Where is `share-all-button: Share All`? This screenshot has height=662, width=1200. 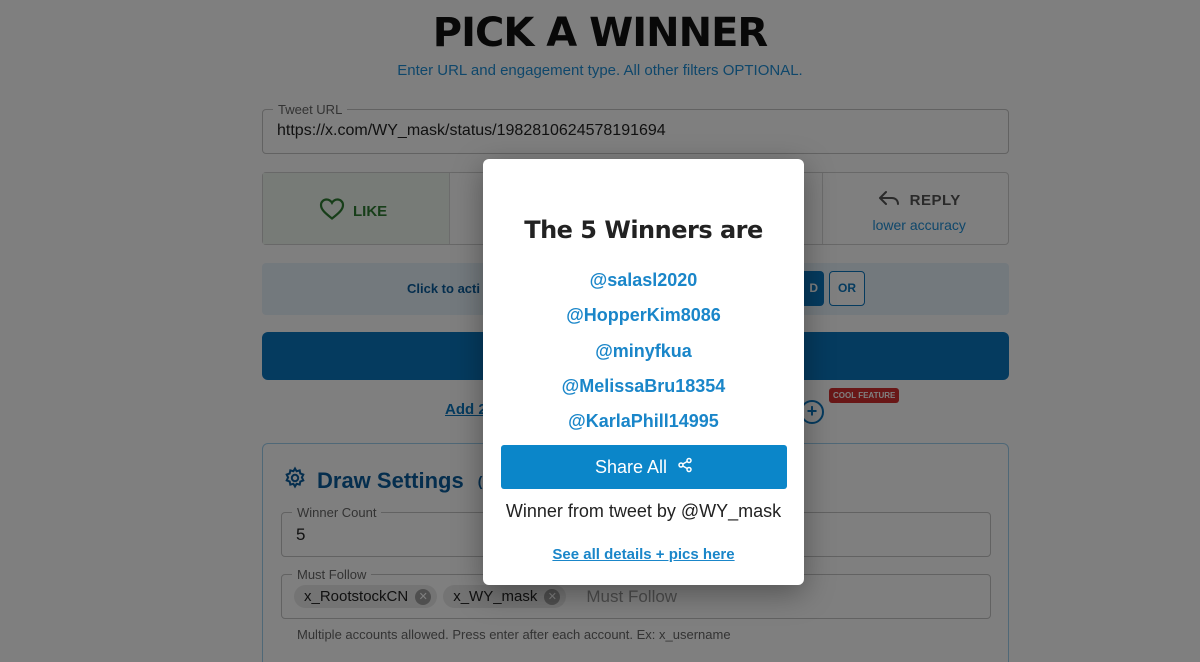
share-all-button: Share All is located at coordinates (644, 467).